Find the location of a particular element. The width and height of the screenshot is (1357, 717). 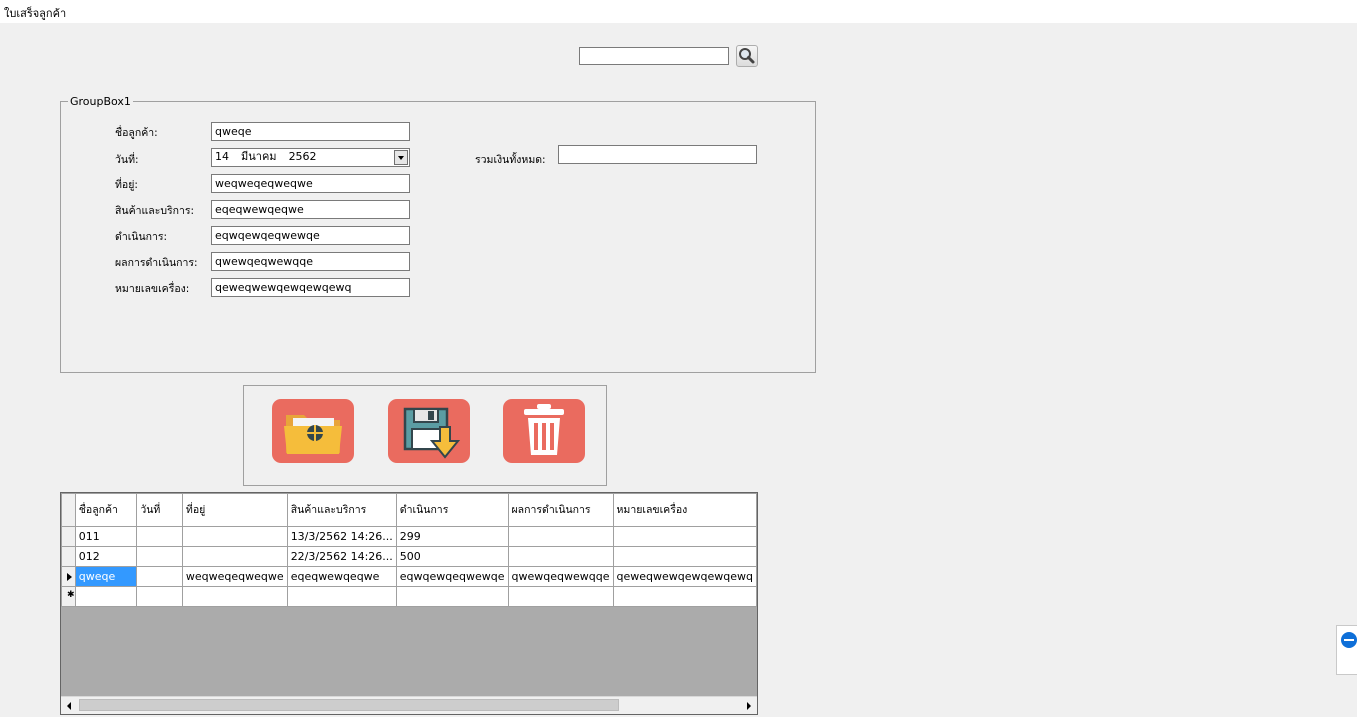

total-field is located at coordinates (657, 154).